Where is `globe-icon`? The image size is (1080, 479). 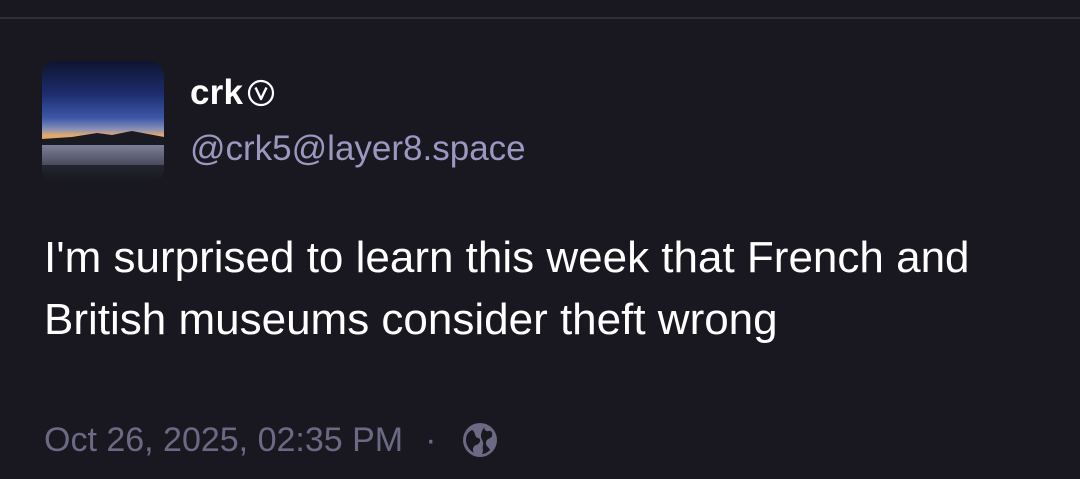
globe-icon is located at coordinates (480, 440).